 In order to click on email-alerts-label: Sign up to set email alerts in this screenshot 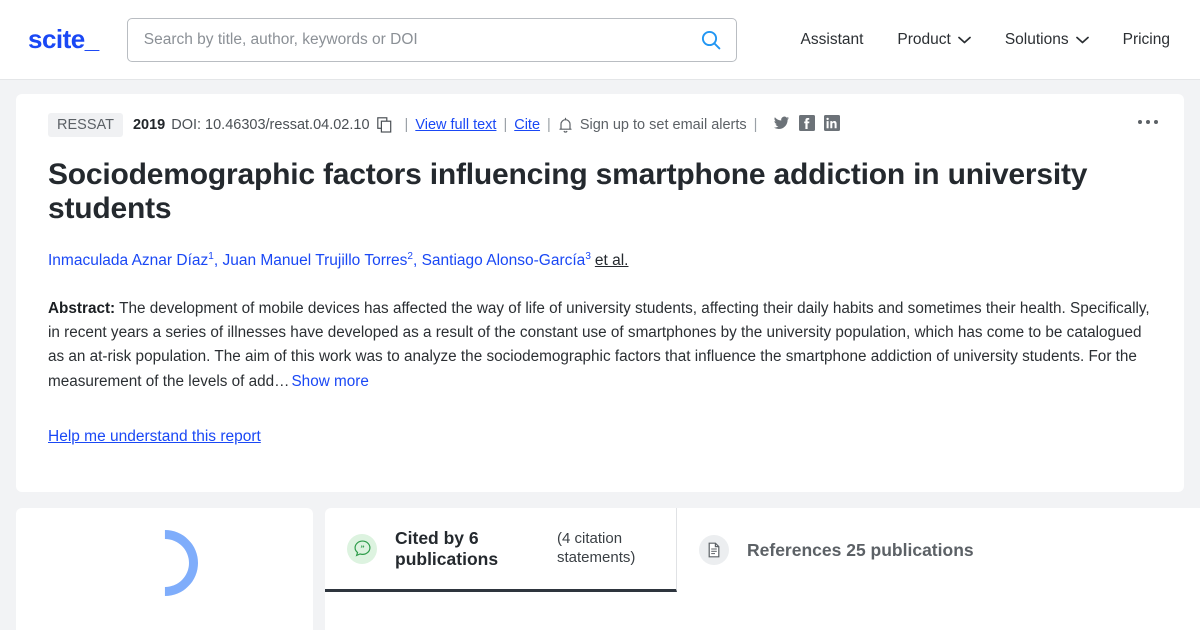, I will do `click(663, 125)`.